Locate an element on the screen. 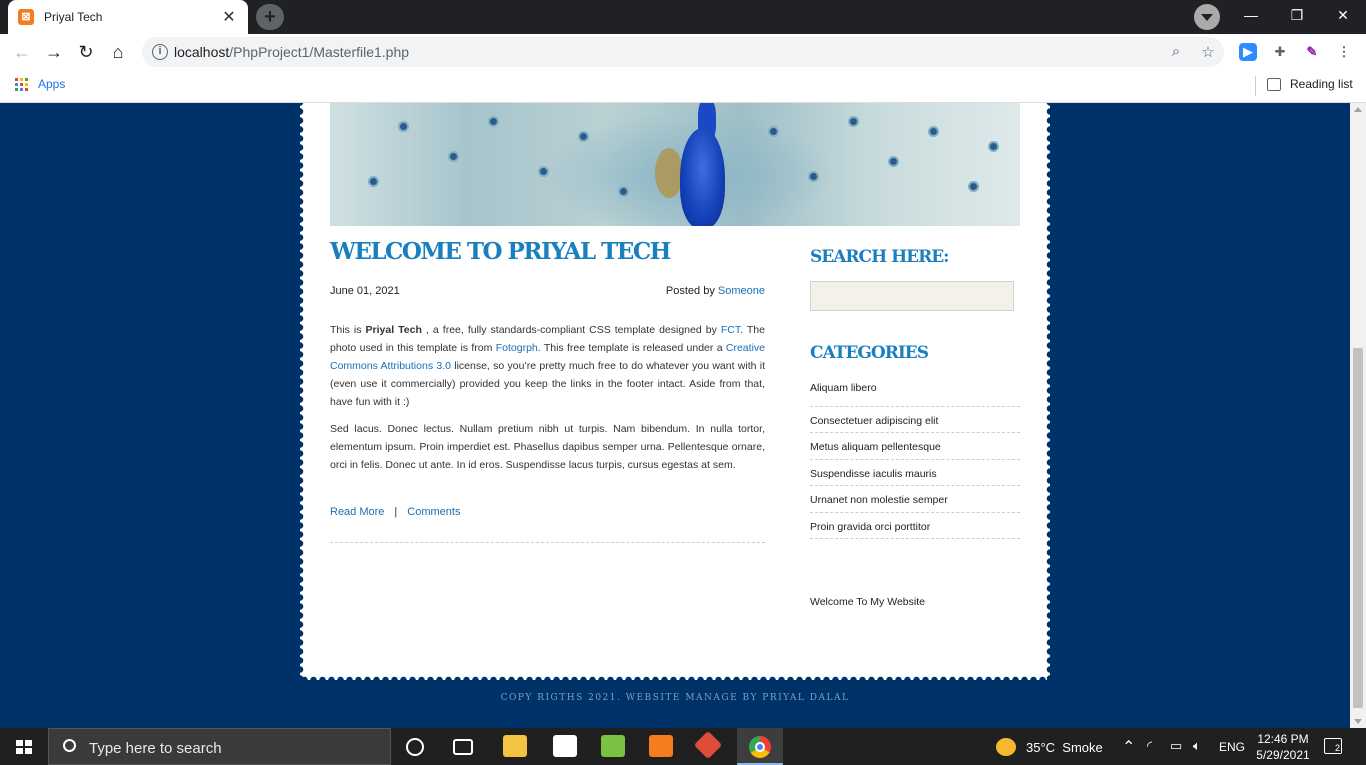 The image size is (1366, 765). forward-arrow-icon: → is located at coordinates (54, 52).